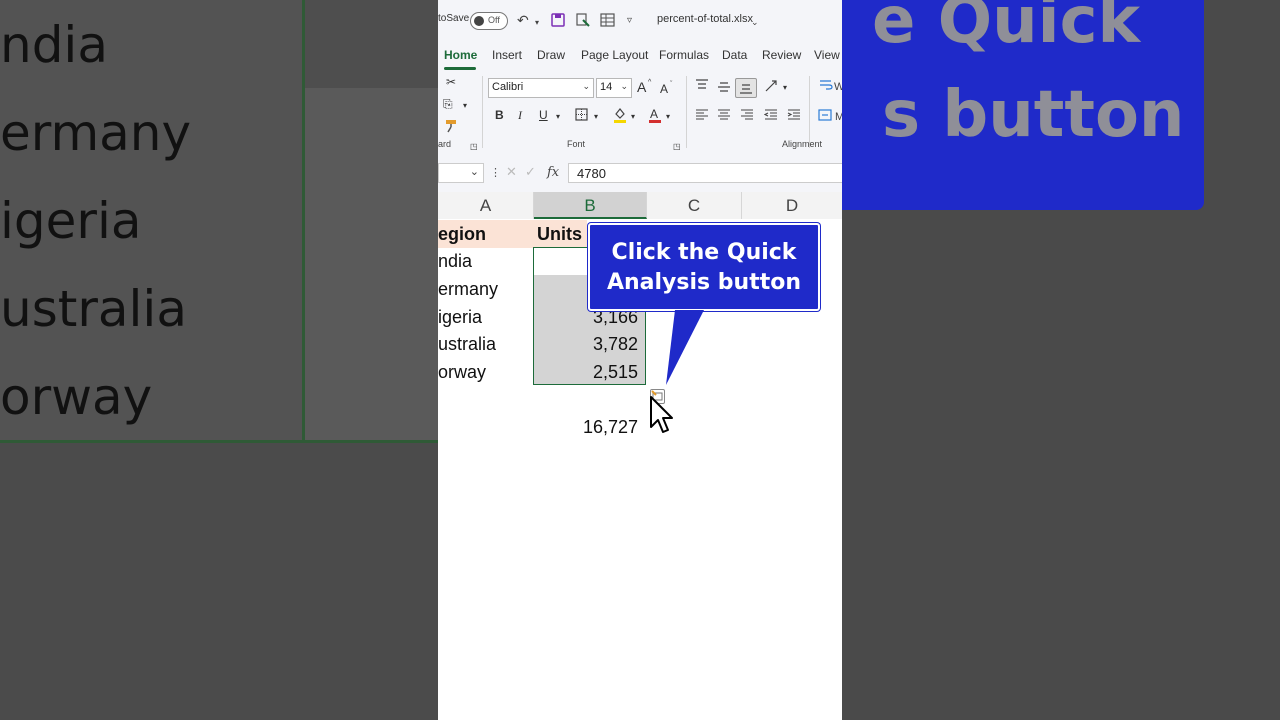 The width and height of the screenshot is (1280, 720). Describe the element at coordinates (71, 221) in the screenshot. I see `background-word: igeria` at that location.